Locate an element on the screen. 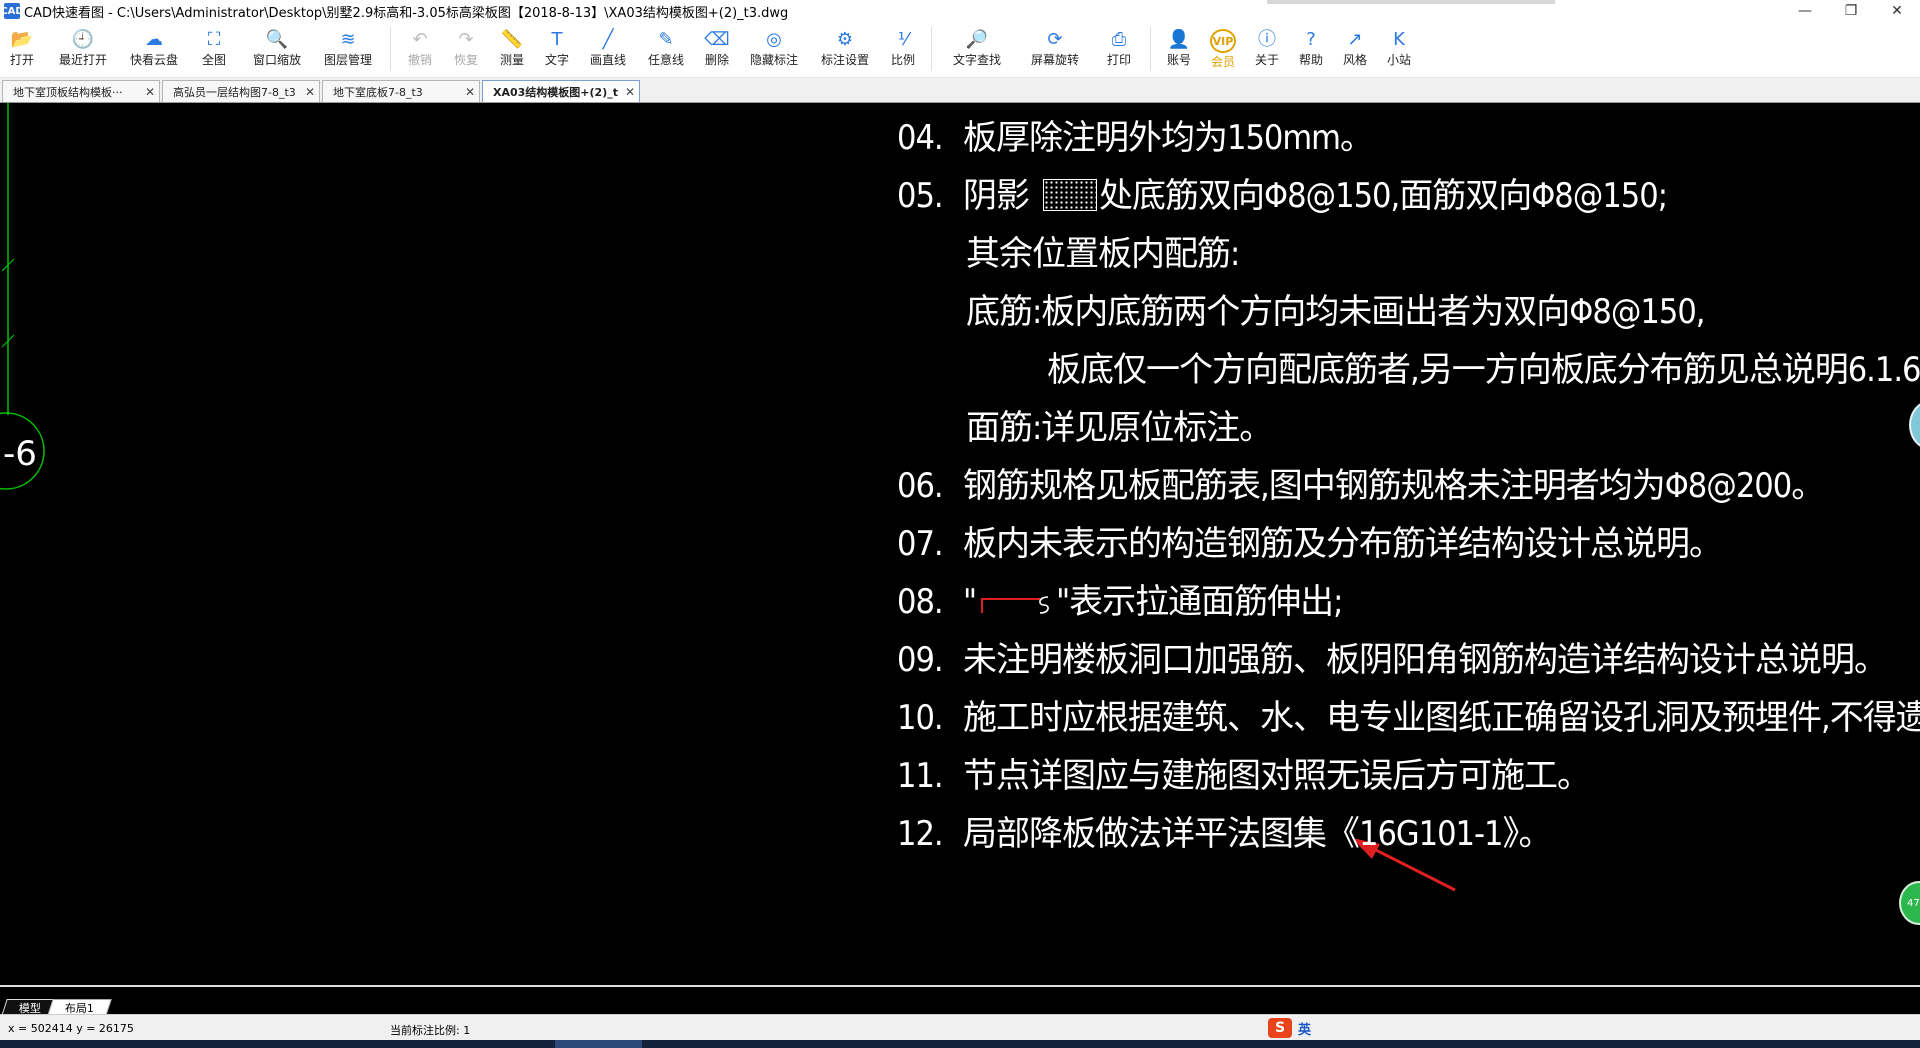 This screenshot has height=1048, width=1920. printer-icon: ⎙ is located at coordinates (1119, 39).